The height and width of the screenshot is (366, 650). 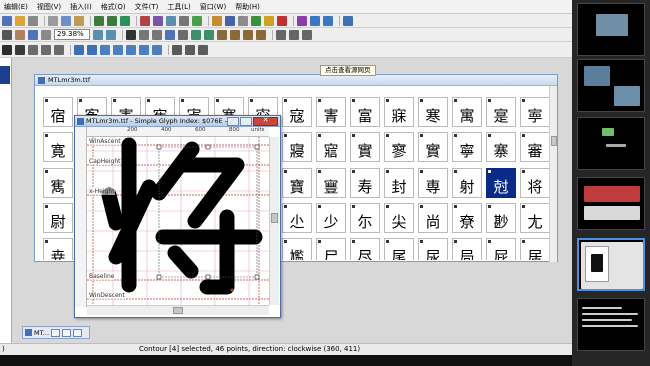 What do you see at coordinates (20, 34) in the screenshot?
I see `hand-icon` at bounding box center [20, 34].